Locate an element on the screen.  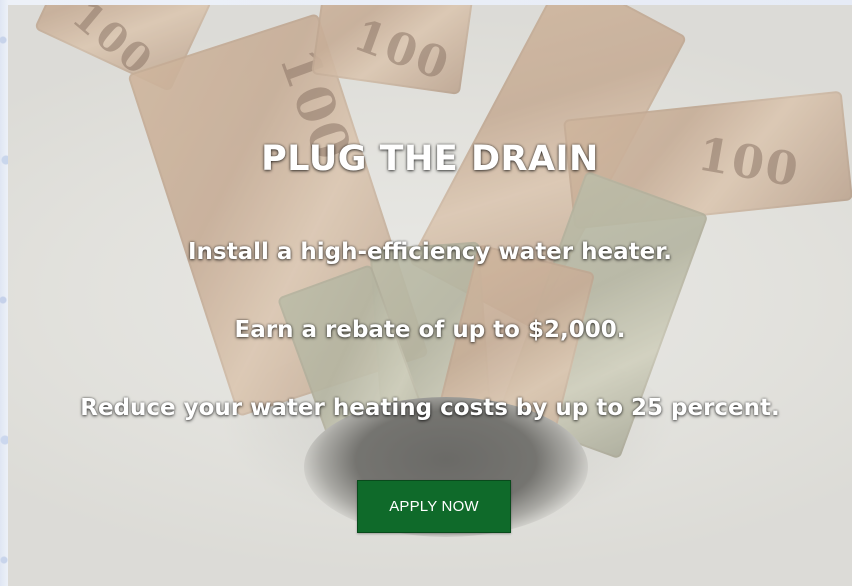
hero-line-rebate: Earn a rebate of up to $2,000. is located at coordinates (430, 330).